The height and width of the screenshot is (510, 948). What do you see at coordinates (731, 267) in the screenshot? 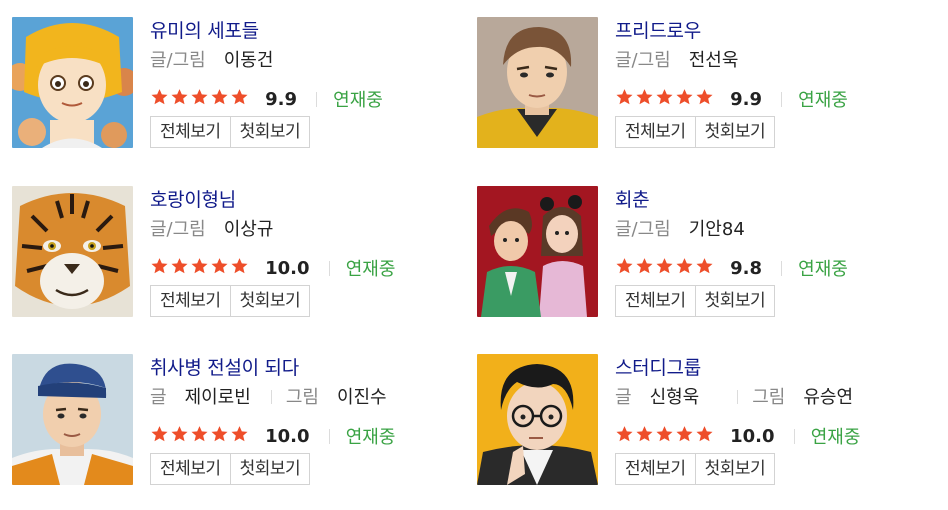
I see `webtoon-rating: 9.8 연재중` at bounding box center [731, 267].